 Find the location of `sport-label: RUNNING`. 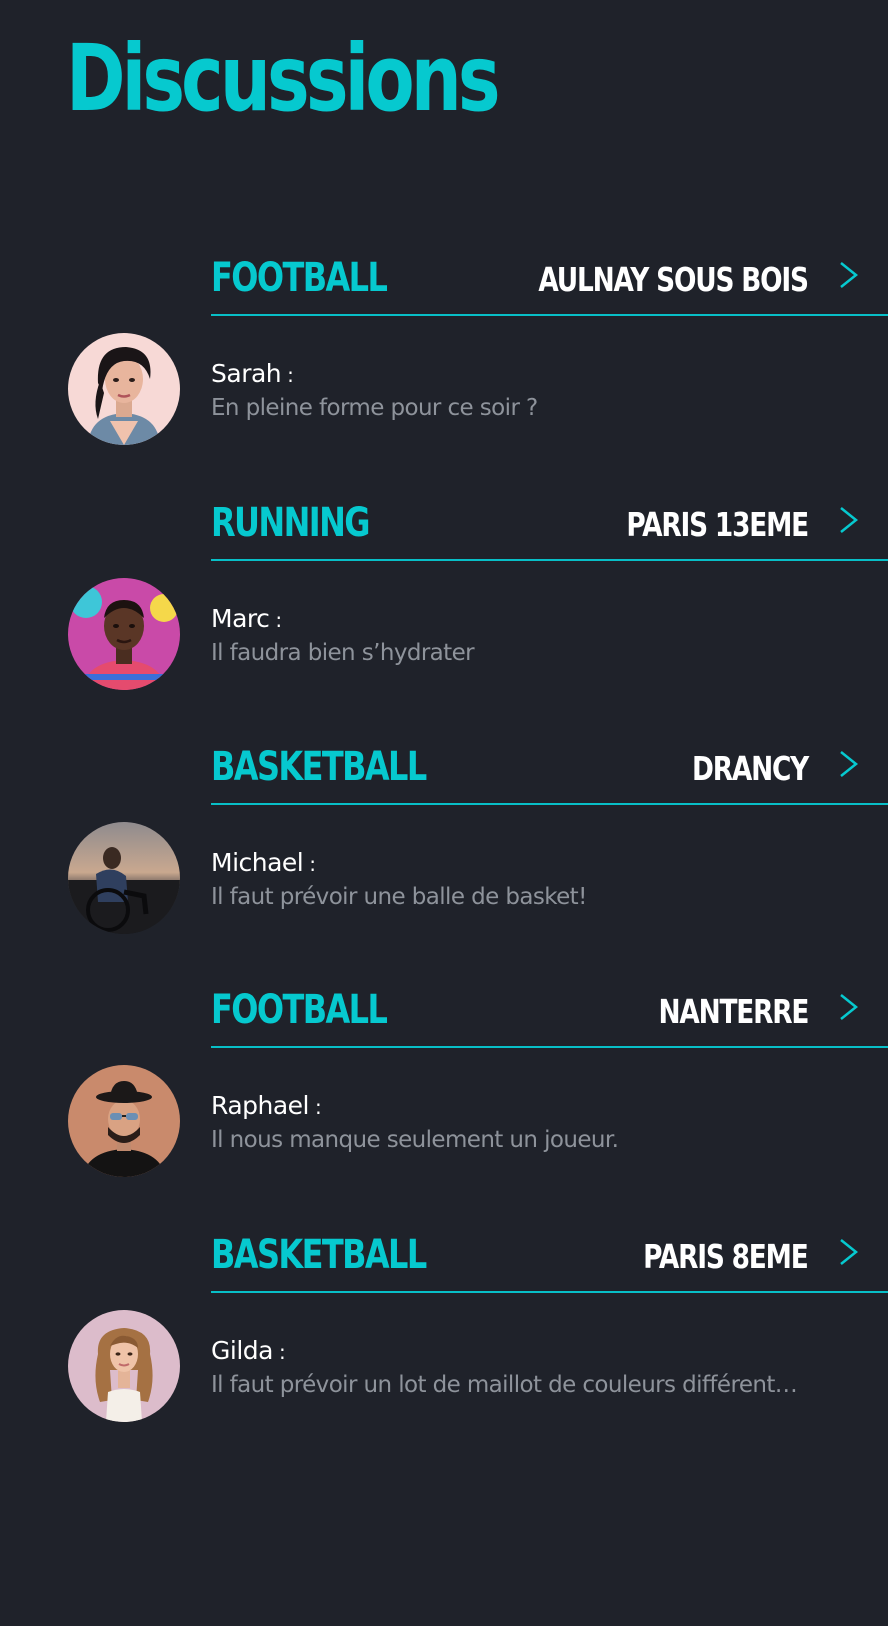

sport-label: RUNNING is located at coordinates (291, 523).